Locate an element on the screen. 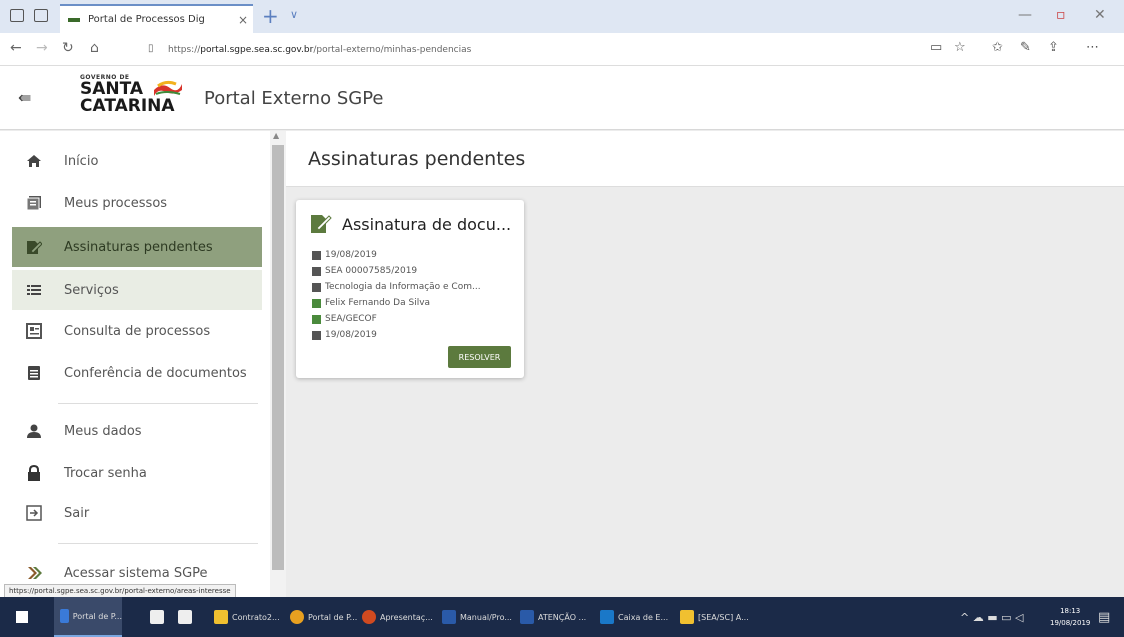 This screenshot has width=1124, height=637. taskbar-mail is located at coordinates (187, 617).